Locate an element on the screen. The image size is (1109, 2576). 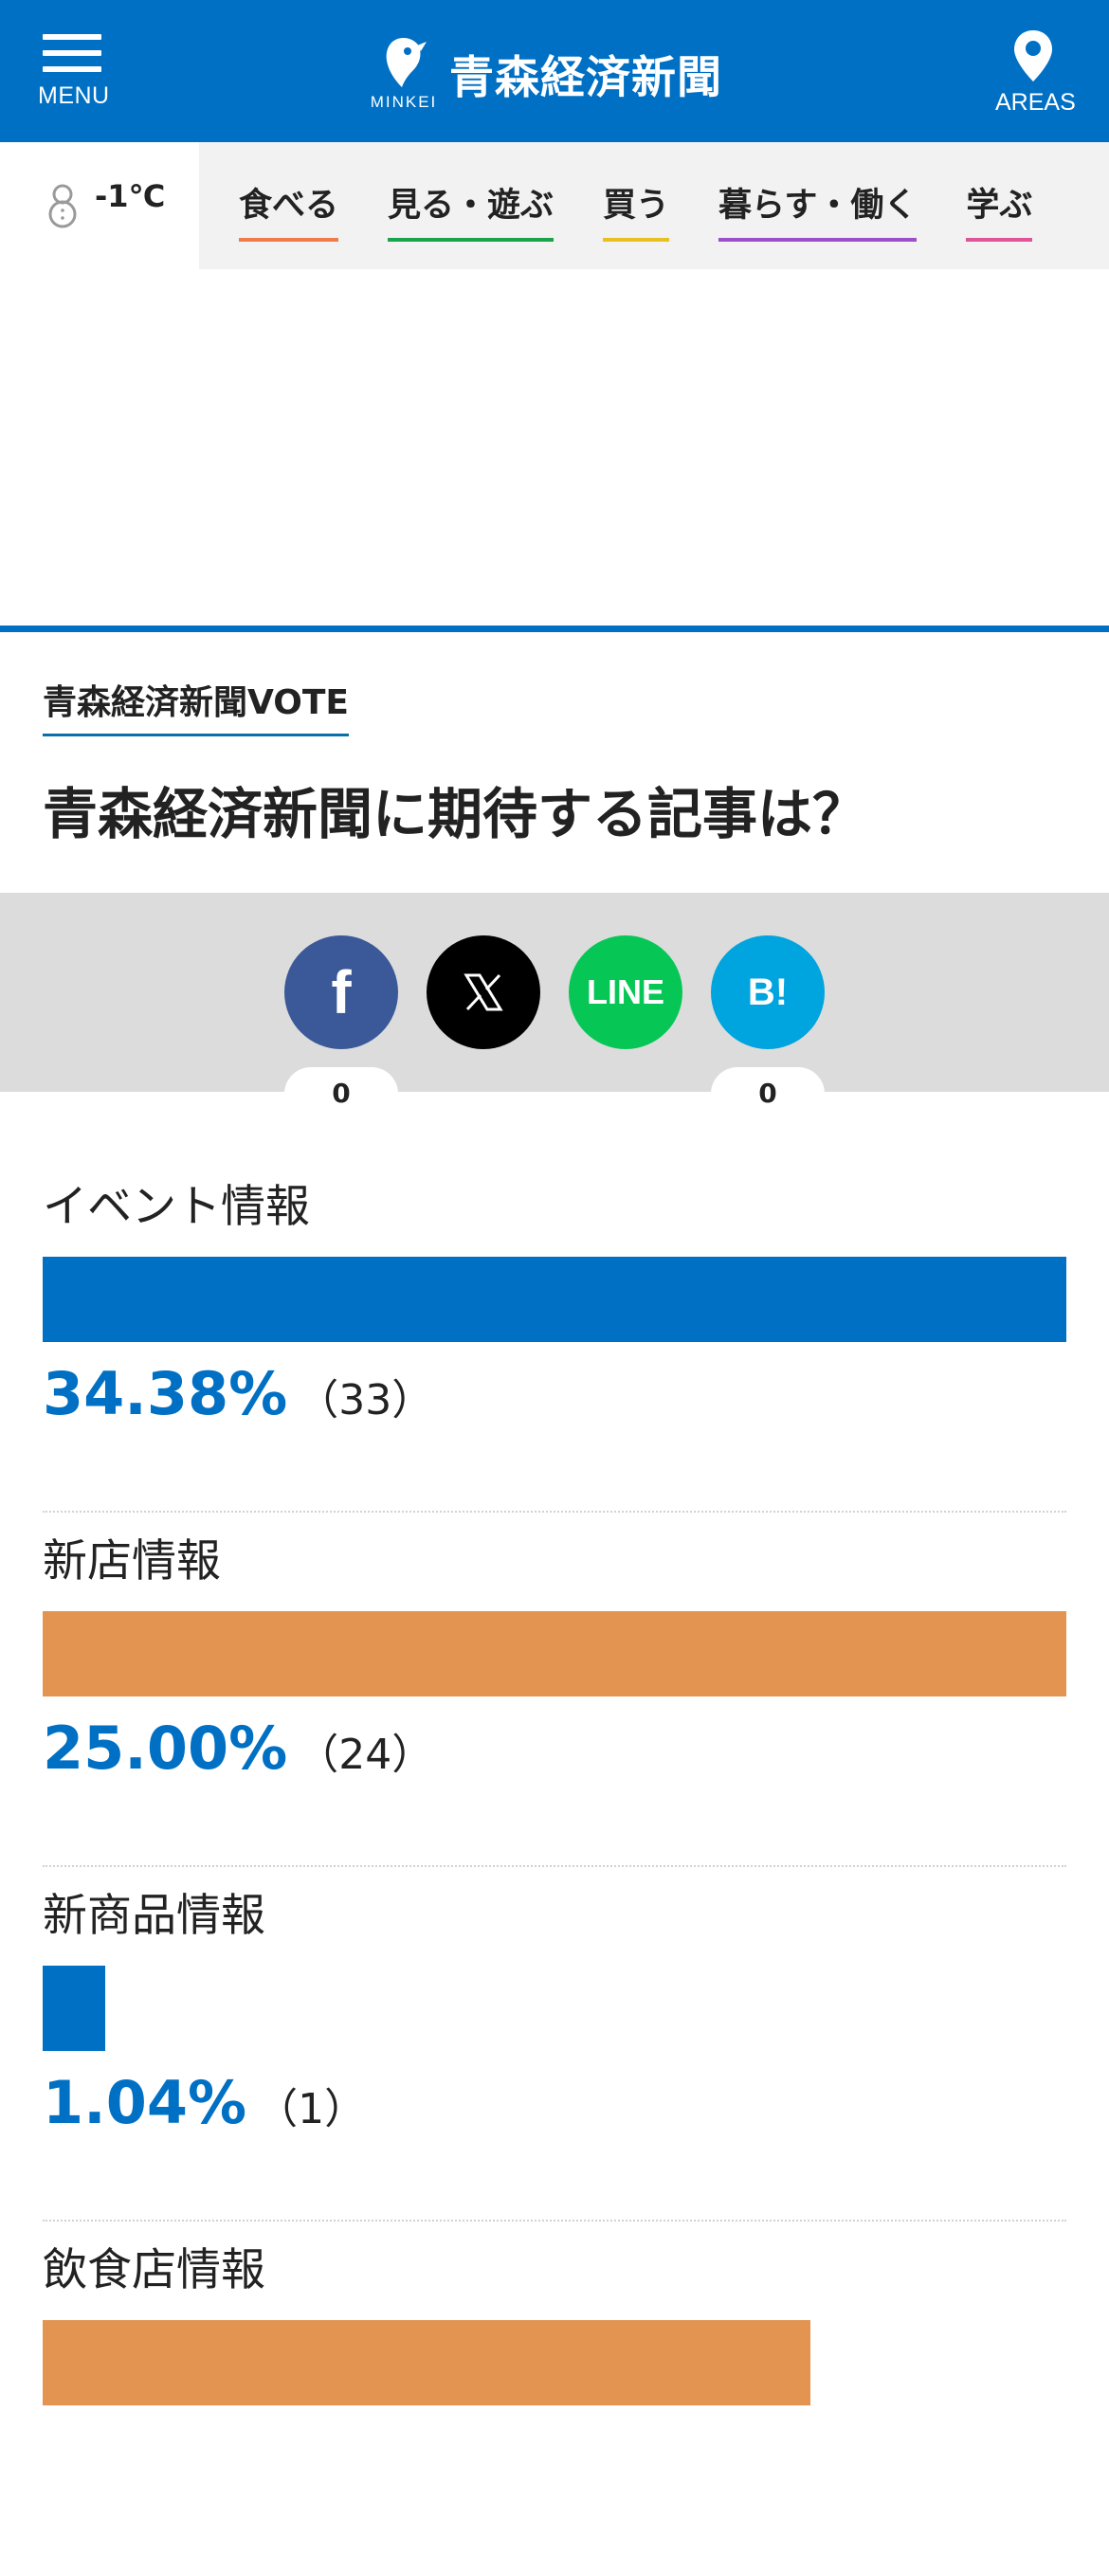
vote-percent-line: 1.04% （1） is located at coordinates (204, 2102).